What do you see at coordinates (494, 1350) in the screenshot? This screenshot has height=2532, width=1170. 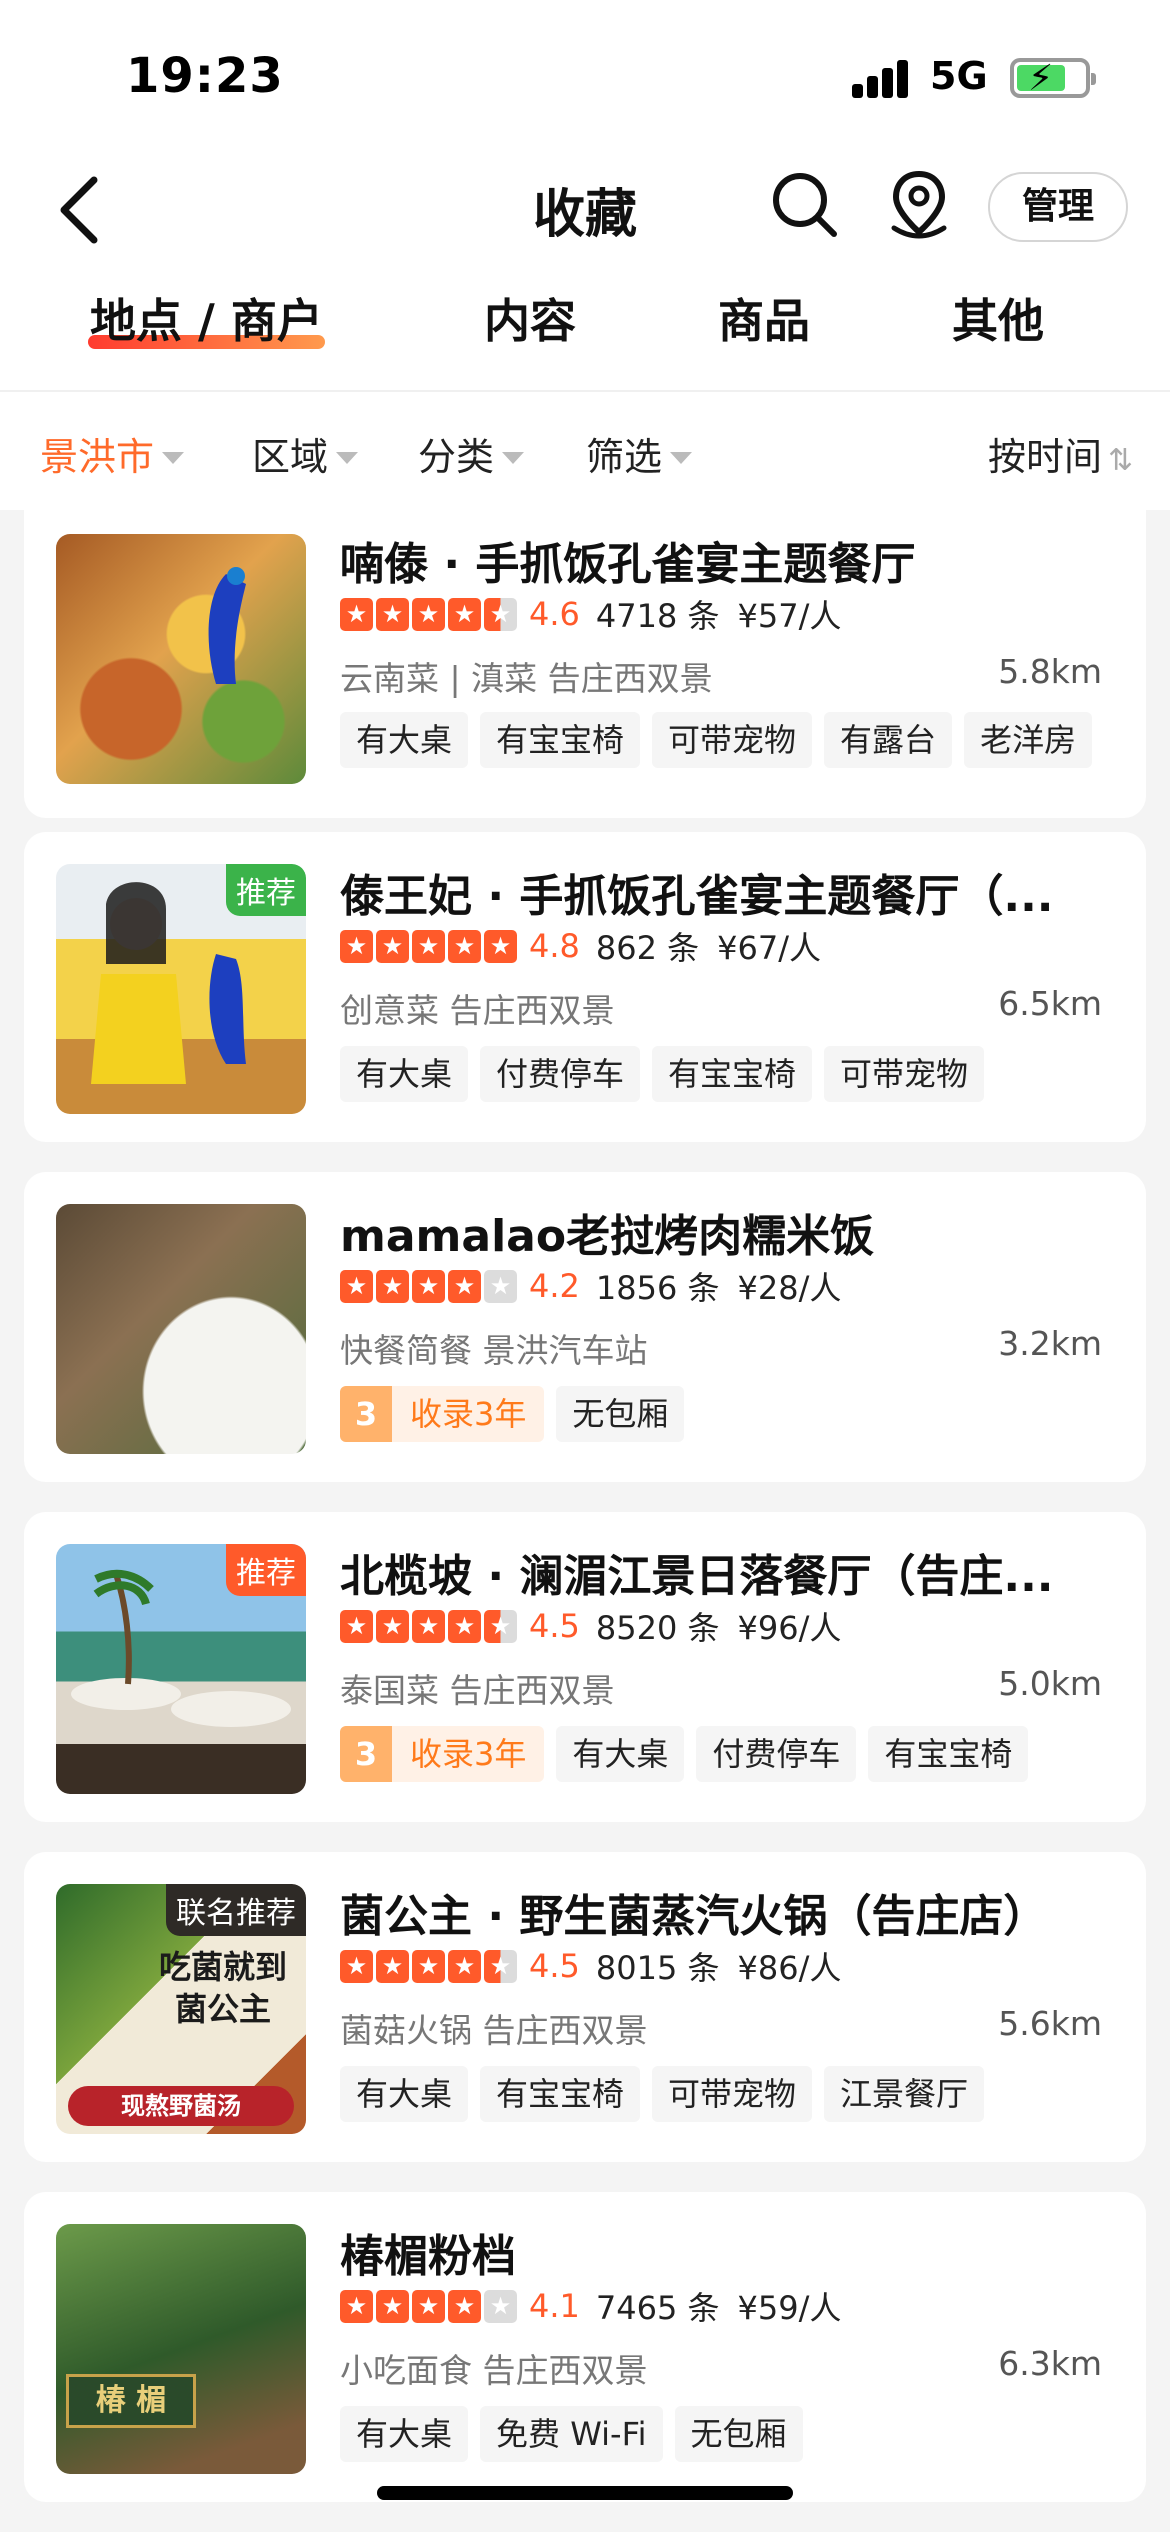 I see `category-location: 快餐简餐 景洪汽车站` at bounding box center [494, 1350].